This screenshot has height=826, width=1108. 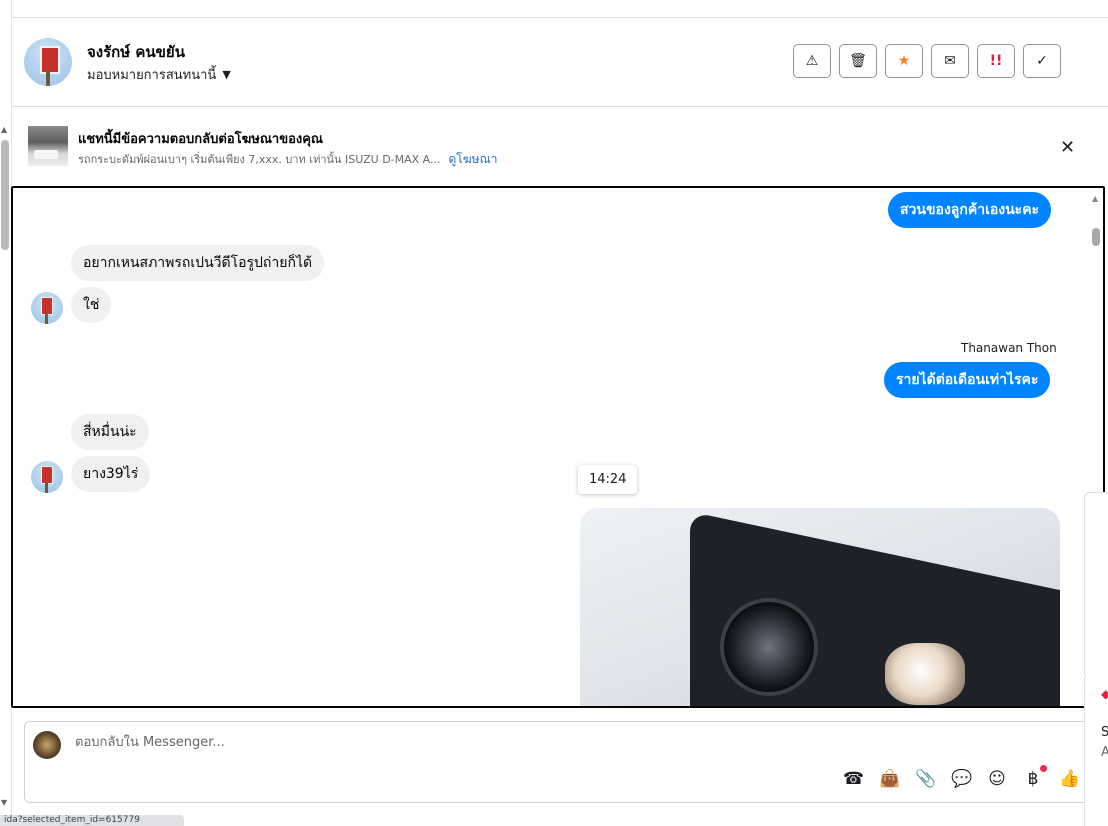 What do you see at coordinates (1096, 237) in the screenshot?
I see `thread-scrollbar-thumb` at bounding box center [1096, 237].